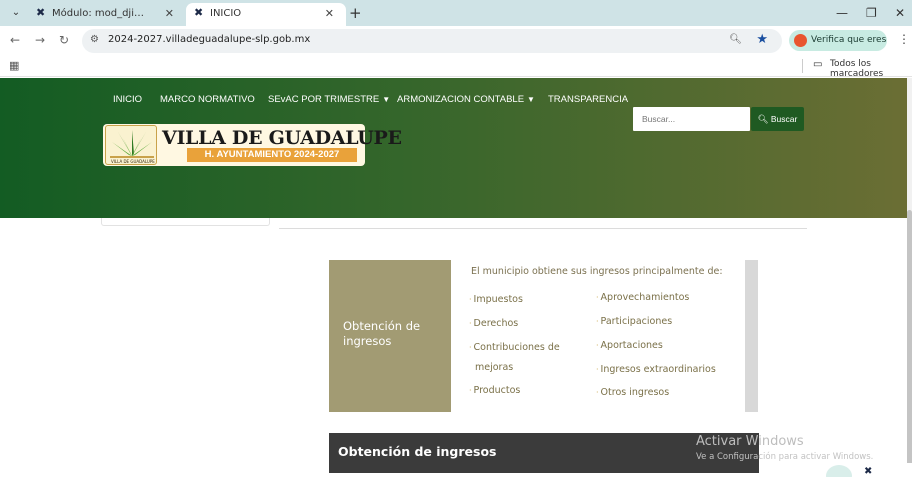 Image resolution: width=912 pixels, height=477 pixels. I want to click on all-bookmarks-link: Todos los marcadores, so click(871, 69).